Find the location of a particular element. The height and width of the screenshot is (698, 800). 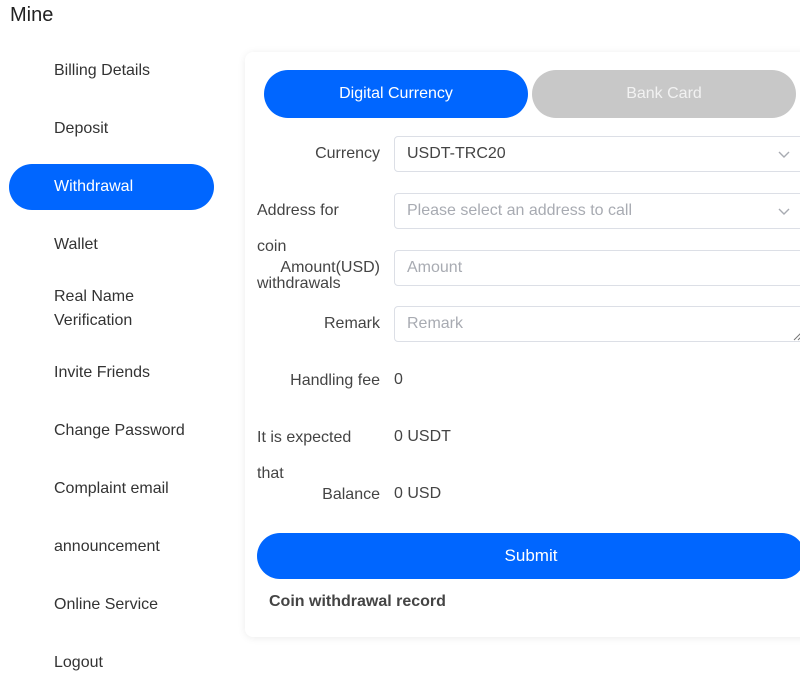

sidebar-item-wallet: Wallet is located at coordinates (111, 245).